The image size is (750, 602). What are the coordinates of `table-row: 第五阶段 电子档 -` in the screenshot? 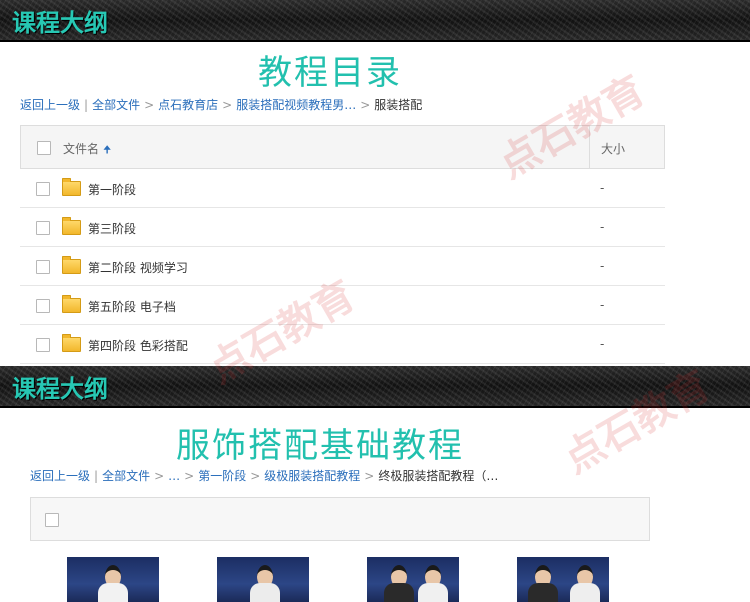 It's located at (342, 305).